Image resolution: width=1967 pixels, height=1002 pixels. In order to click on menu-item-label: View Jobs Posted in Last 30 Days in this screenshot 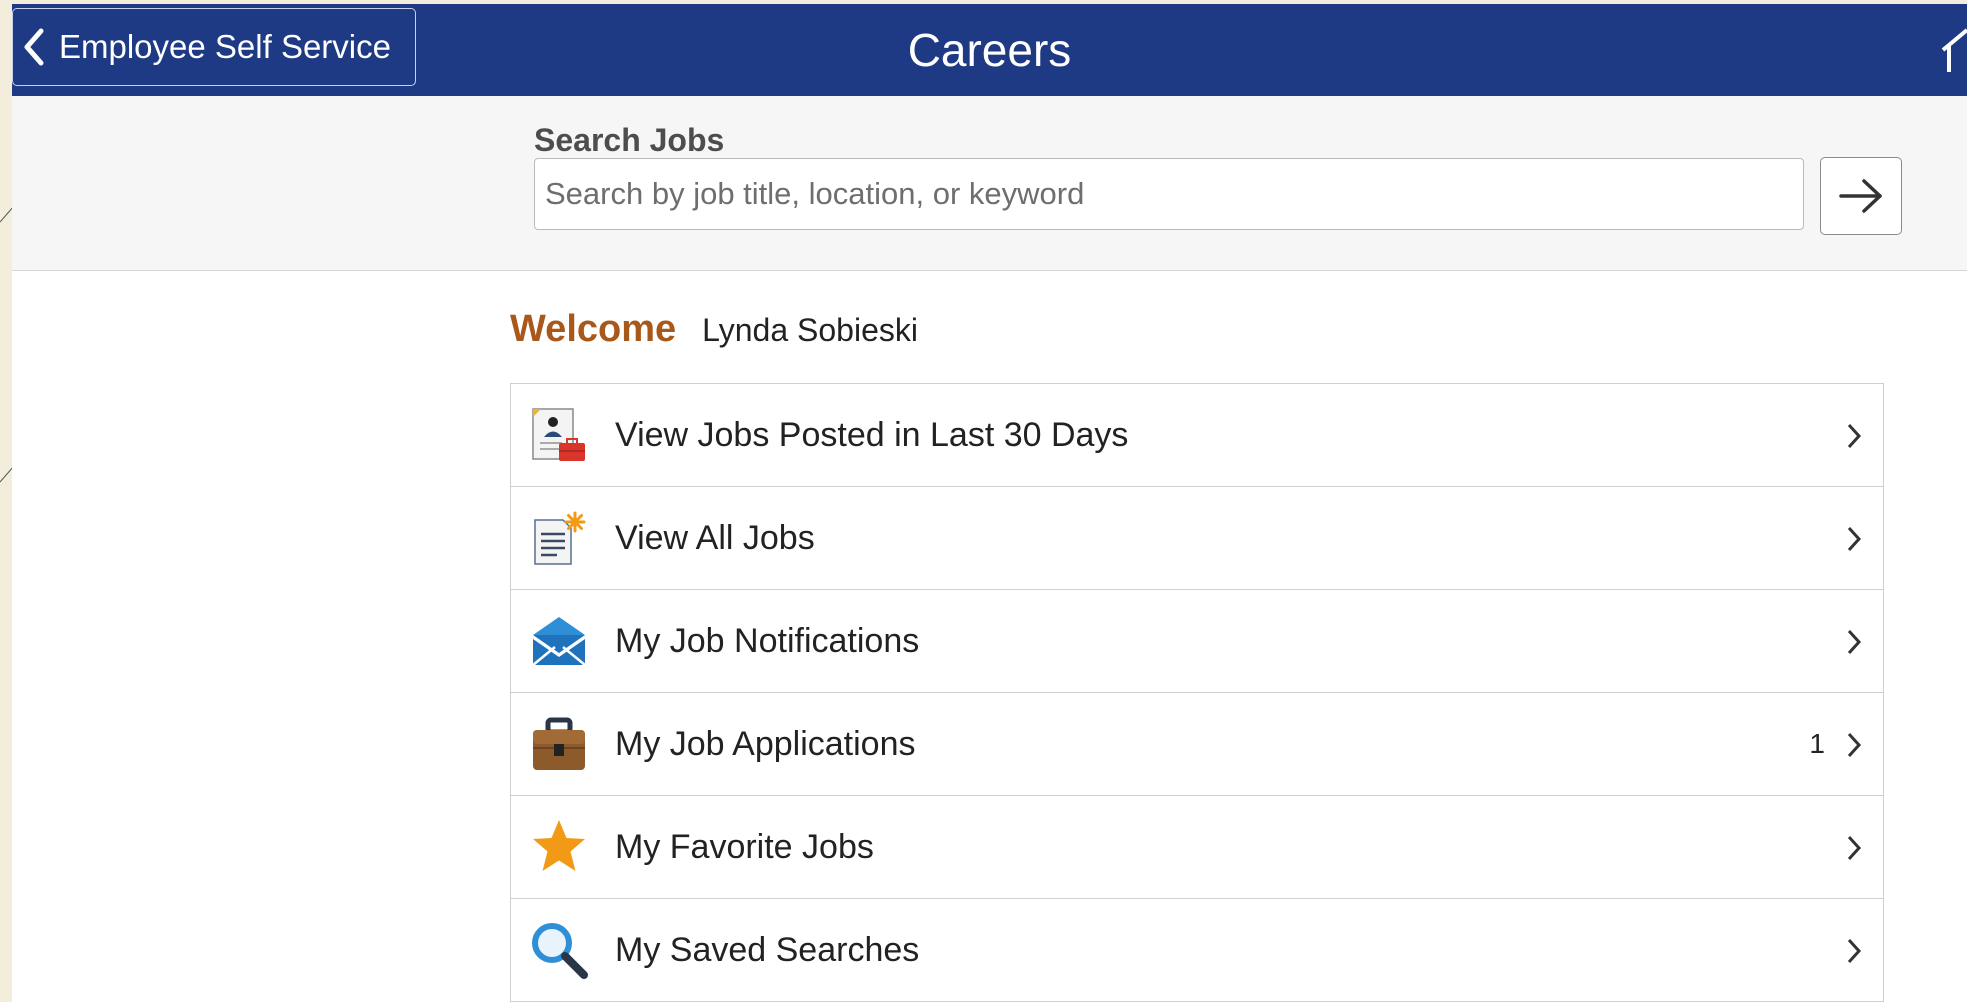, I will do `click(872, 434)`.